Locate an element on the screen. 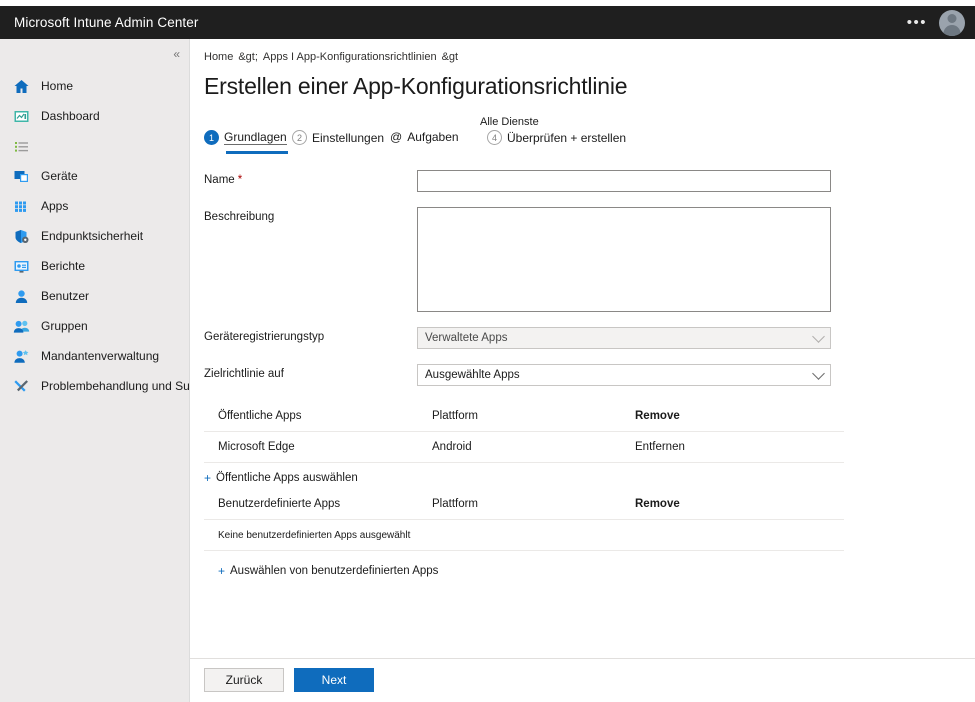 This screenshot has width=975, height=702. field-enrollment-type: Geräteregistrierungstyp Verwaltete Apps is located at coordinates (524, 338).